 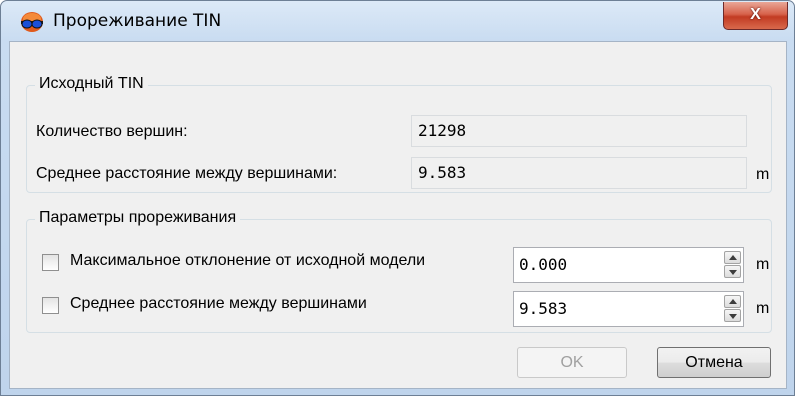 What do you see at coordinates (50, 305) in the screenshot?
I see `avg-distance-checkbox` at bounding box center [50, 305].